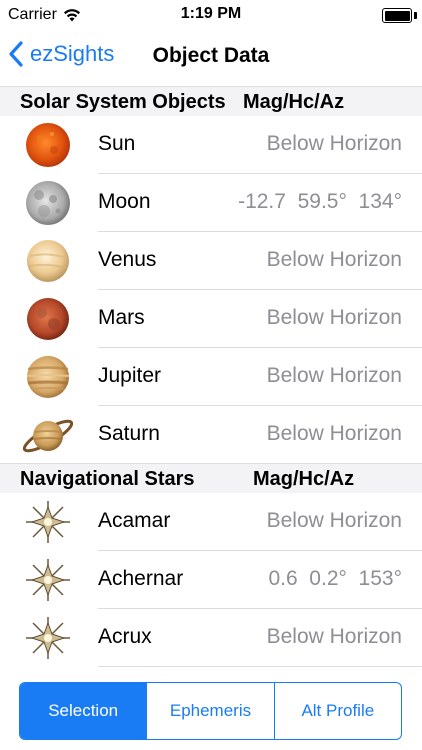 This screenshot has height=750, width=422. Describe the element at coordinates (125, 636) in the screenshot. I see `object-name: Acrux` at that location.